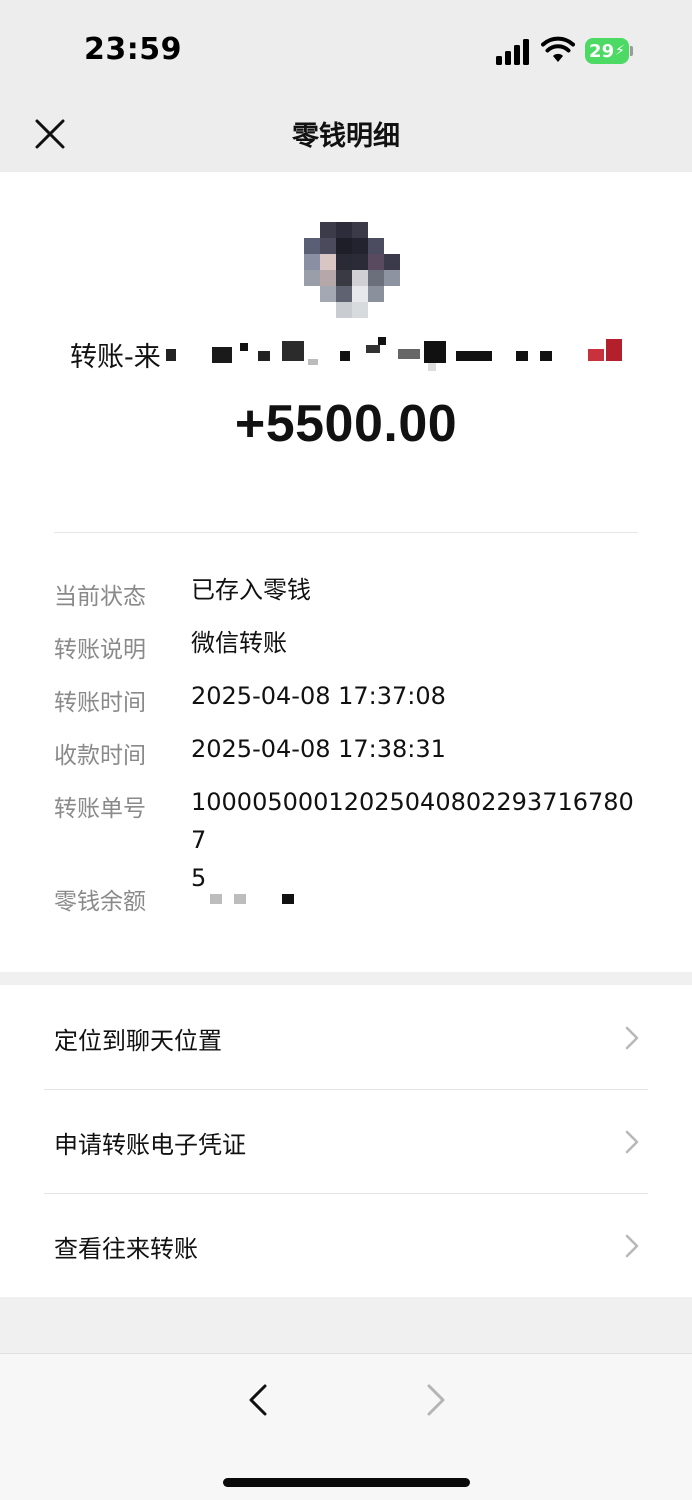 The image size is (692, 1500). What do you see at coordinates (115, 357) in the screenshot?
I see `sender-prefix: 转账-来` at bounding box center [115, 357].